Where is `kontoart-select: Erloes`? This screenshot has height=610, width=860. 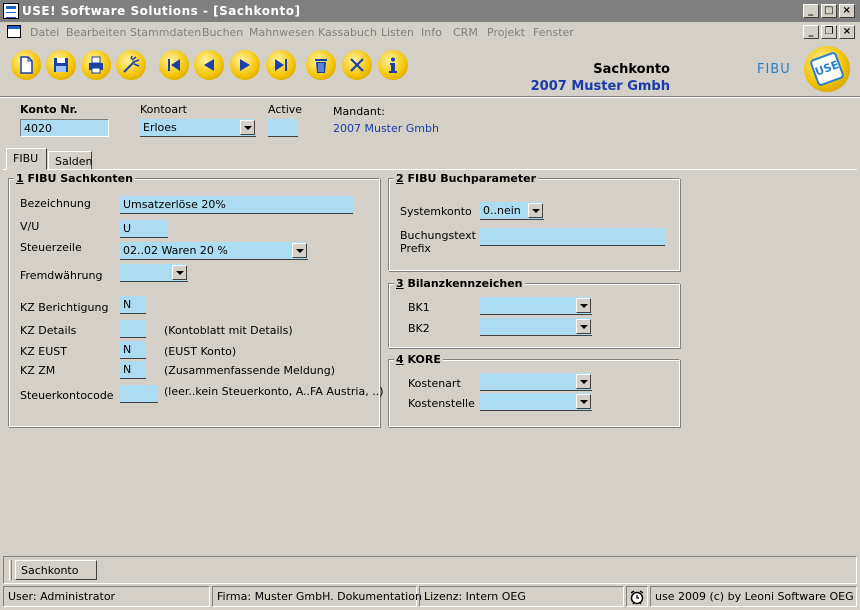
kontoart-select: Erloes is located at coordinates (198, 128).